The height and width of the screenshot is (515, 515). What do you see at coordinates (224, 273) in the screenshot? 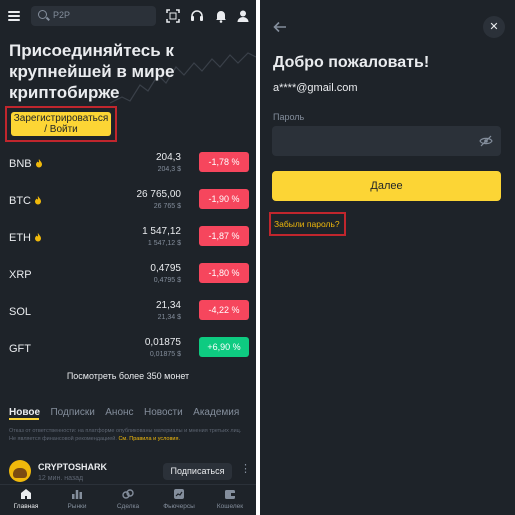
I see `price-change-badge: -1,80 %` at bounding box center [224, 273].